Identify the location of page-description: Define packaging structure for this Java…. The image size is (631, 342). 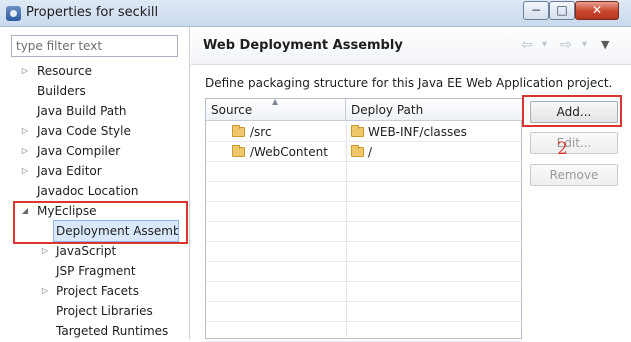
(409, 83).